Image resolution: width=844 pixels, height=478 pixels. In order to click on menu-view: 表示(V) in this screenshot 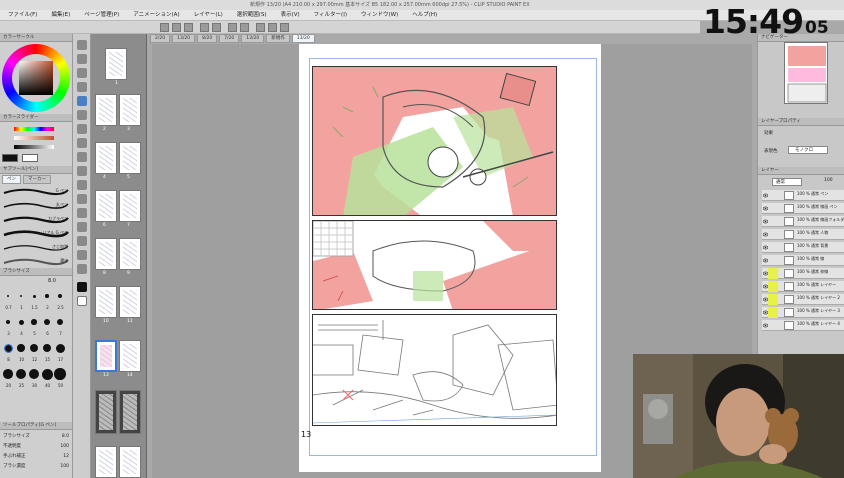, I will do `click(290, 15)`.